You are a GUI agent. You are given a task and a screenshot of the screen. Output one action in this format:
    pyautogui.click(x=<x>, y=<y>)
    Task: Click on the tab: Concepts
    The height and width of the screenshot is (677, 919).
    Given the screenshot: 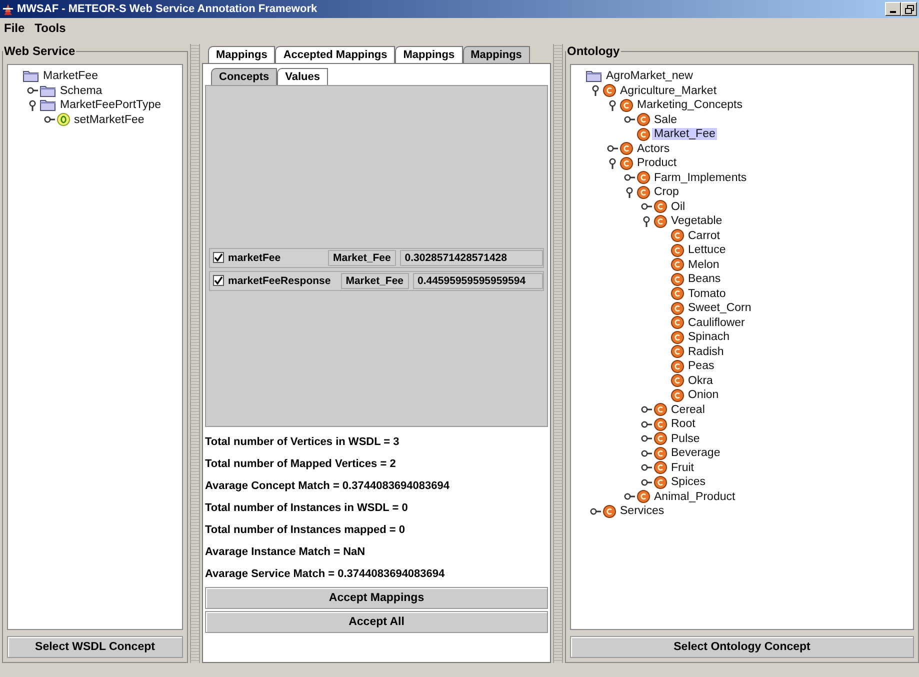 What is the action you would take?
    pyautogui.click(x=244, y=76)
    